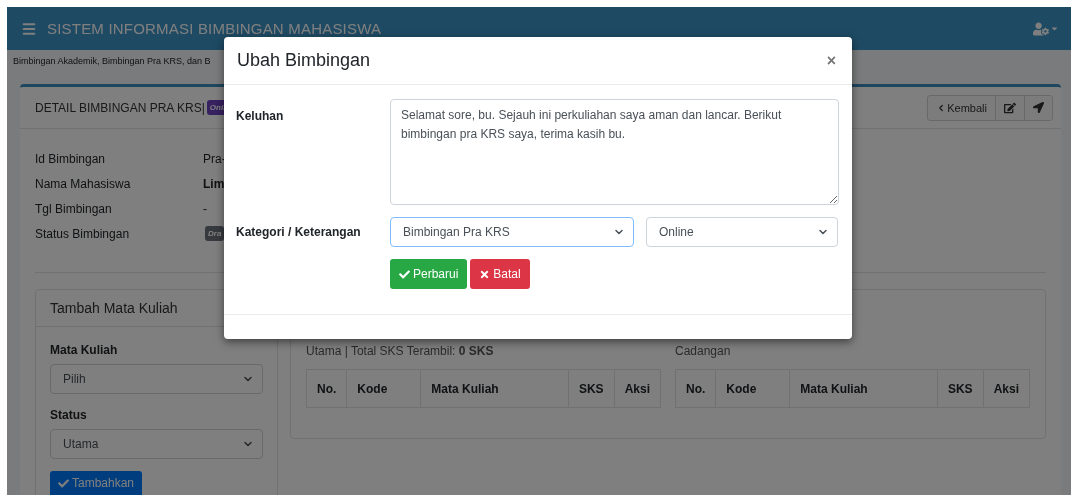  Describe the element at coordinates (304, 60) in the screenshot. I see `dialog-title: Ubah Bimbingan` at that location.